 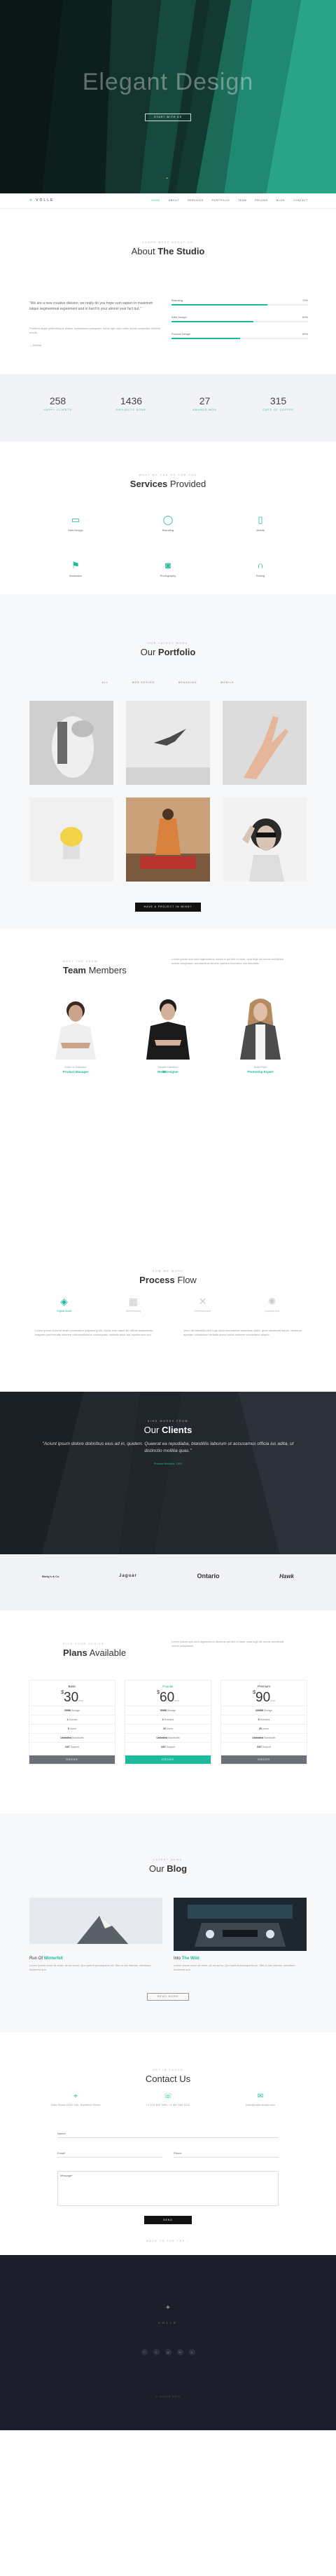 I want to click on gear-icon: ✺, so click(x=271, y=1302).